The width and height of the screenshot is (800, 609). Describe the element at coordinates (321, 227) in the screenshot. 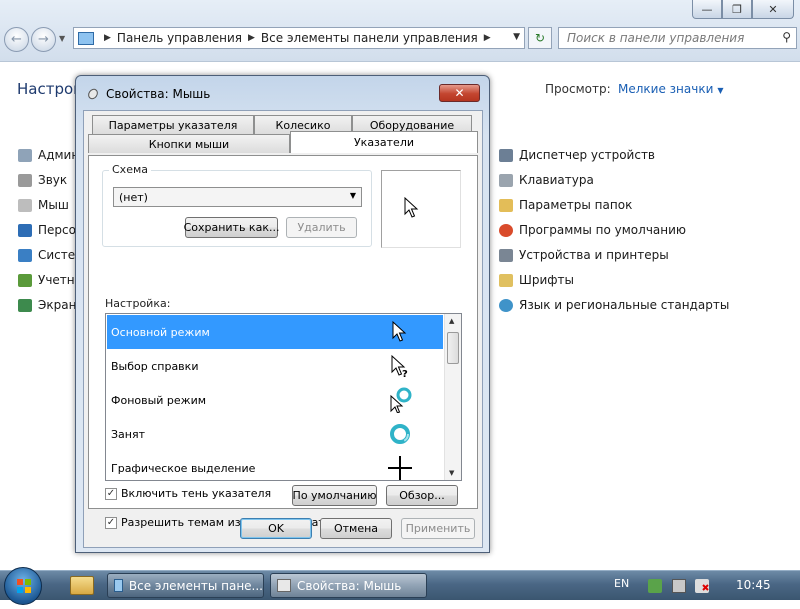

I see `delete-scheme-button: Удалить` at that location.